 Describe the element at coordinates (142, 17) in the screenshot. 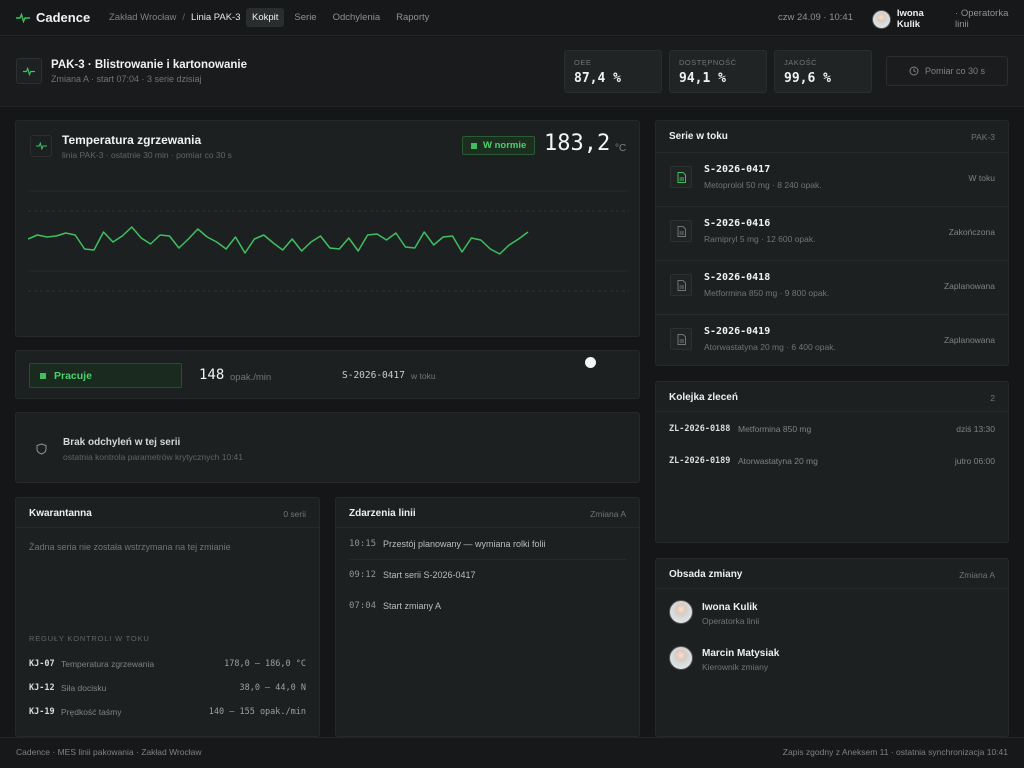

I see `breadcrumb-plant: Zakład Wrocław` at that location.